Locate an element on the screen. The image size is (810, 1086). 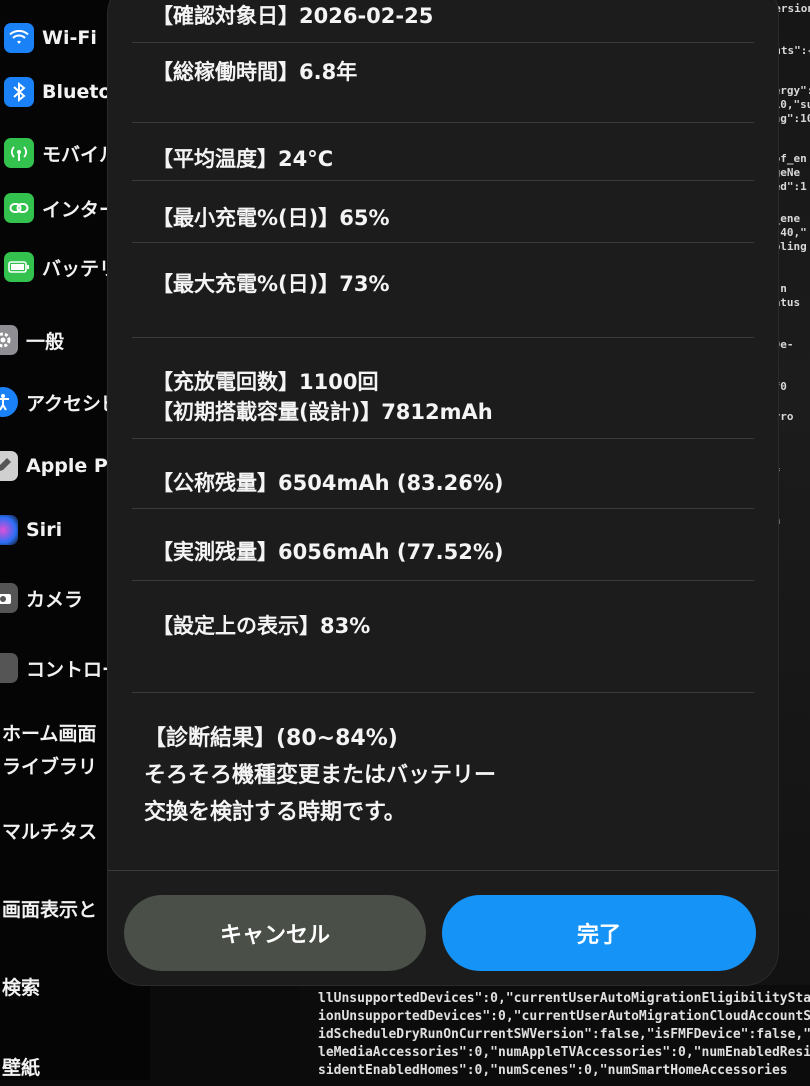
accessibility-icon is located at coordinates (9, 402).